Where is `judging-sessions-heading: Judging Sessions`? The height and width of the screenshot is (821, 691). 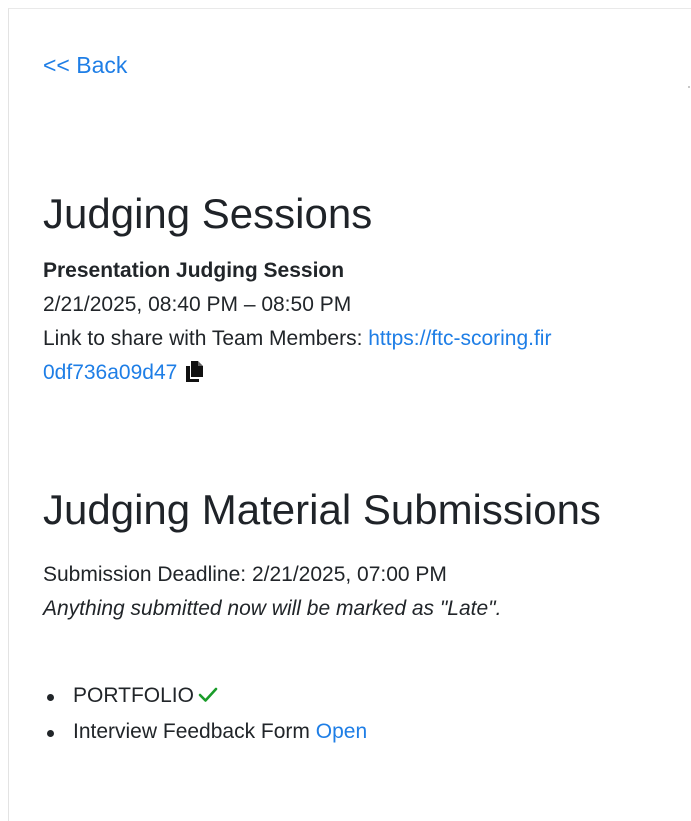 judging-sessions-heading: Judging Sessions is located at coordinates (208, 213).